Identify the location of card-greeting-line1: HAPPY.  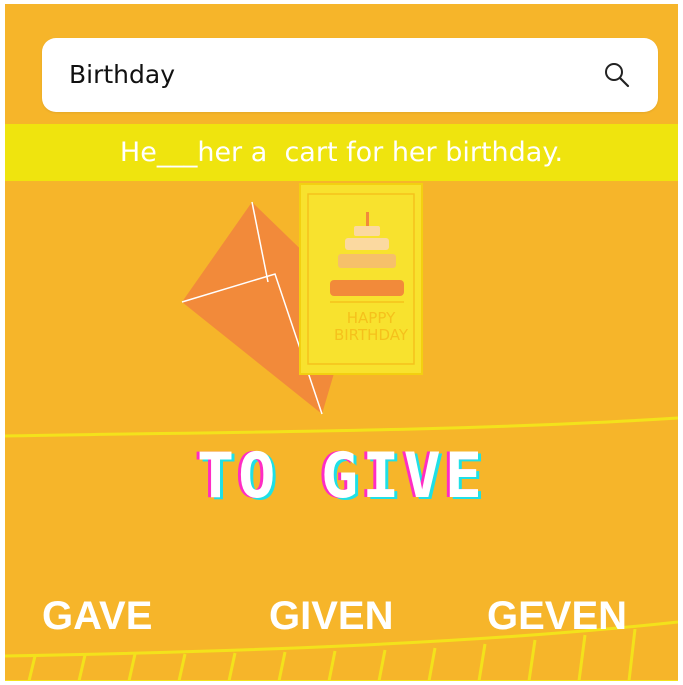
(371, 318).